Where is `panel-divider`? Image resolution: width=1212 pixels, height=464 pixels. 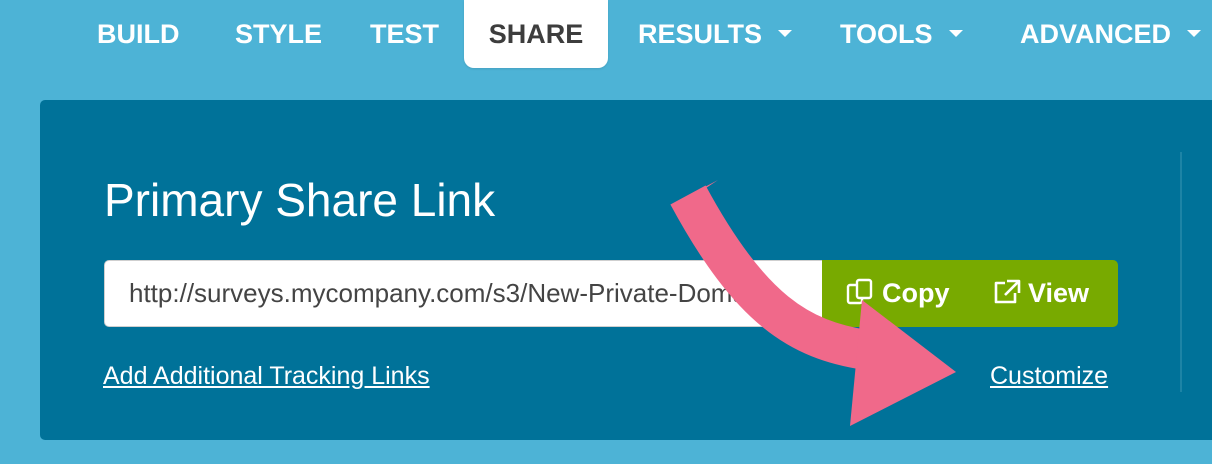 panel-divider is located at coordinates (1181, 272).